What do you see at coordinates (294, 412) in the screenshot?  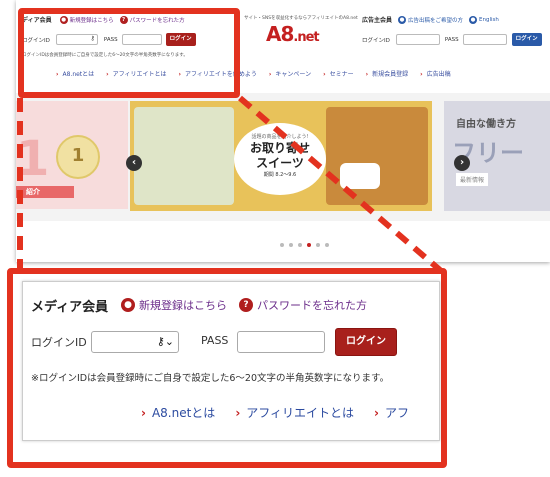 I see `zoom-nav-item: › アフィリエイトとは` at bounding box center [294, 412].